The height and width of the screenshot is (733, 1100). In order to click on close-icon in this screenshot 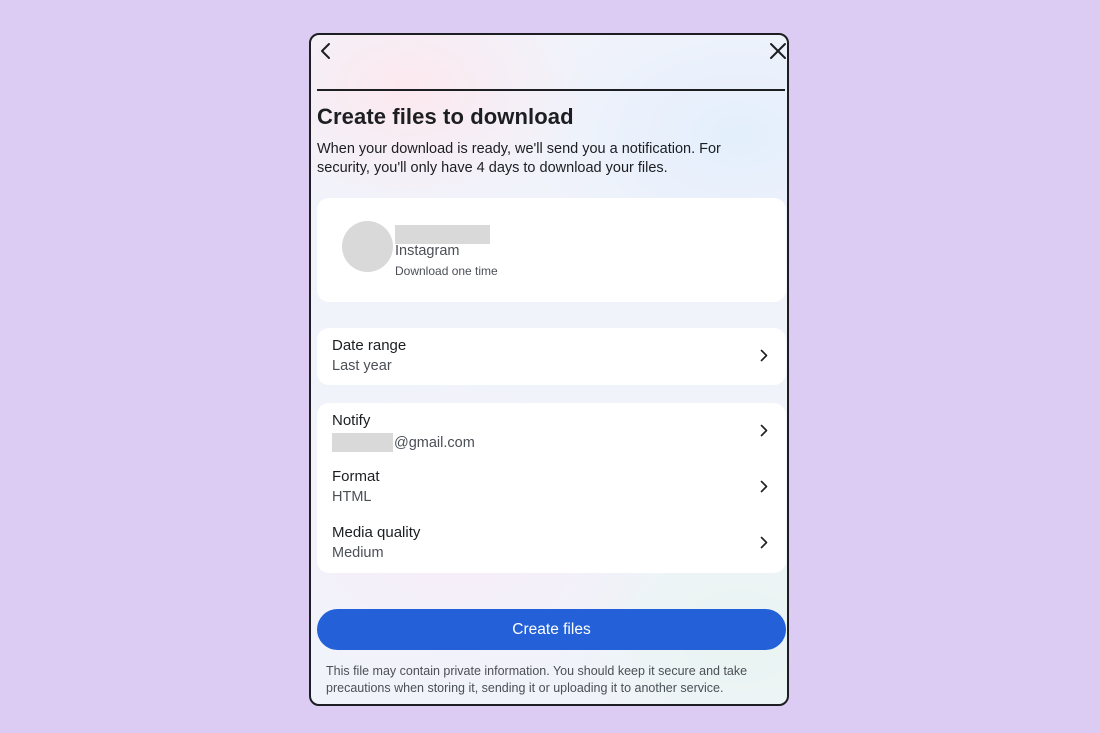, I will do `click(778, 51)`.